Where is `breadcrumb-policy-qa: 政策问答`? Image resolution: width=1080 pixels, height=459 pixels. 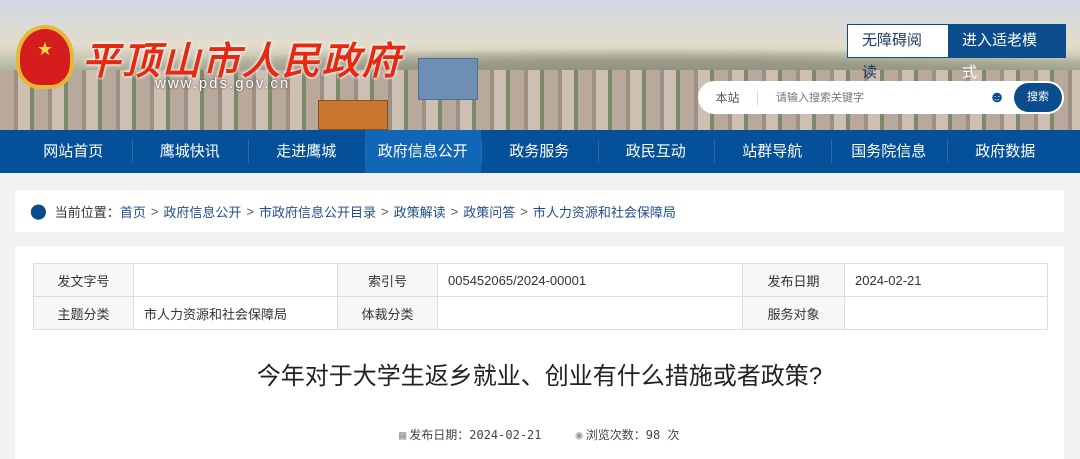
breadcrumb-policy-qa: 政策问答 is located at coordinates (489, 211).